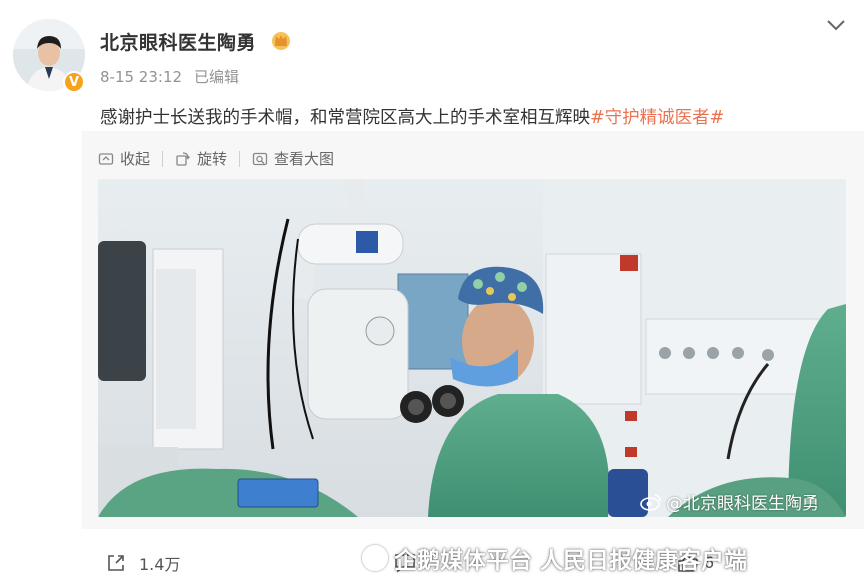  Describe the element at coordinates (135, 159) in the screenshot. I see `collapse-label: 收起` at that location.